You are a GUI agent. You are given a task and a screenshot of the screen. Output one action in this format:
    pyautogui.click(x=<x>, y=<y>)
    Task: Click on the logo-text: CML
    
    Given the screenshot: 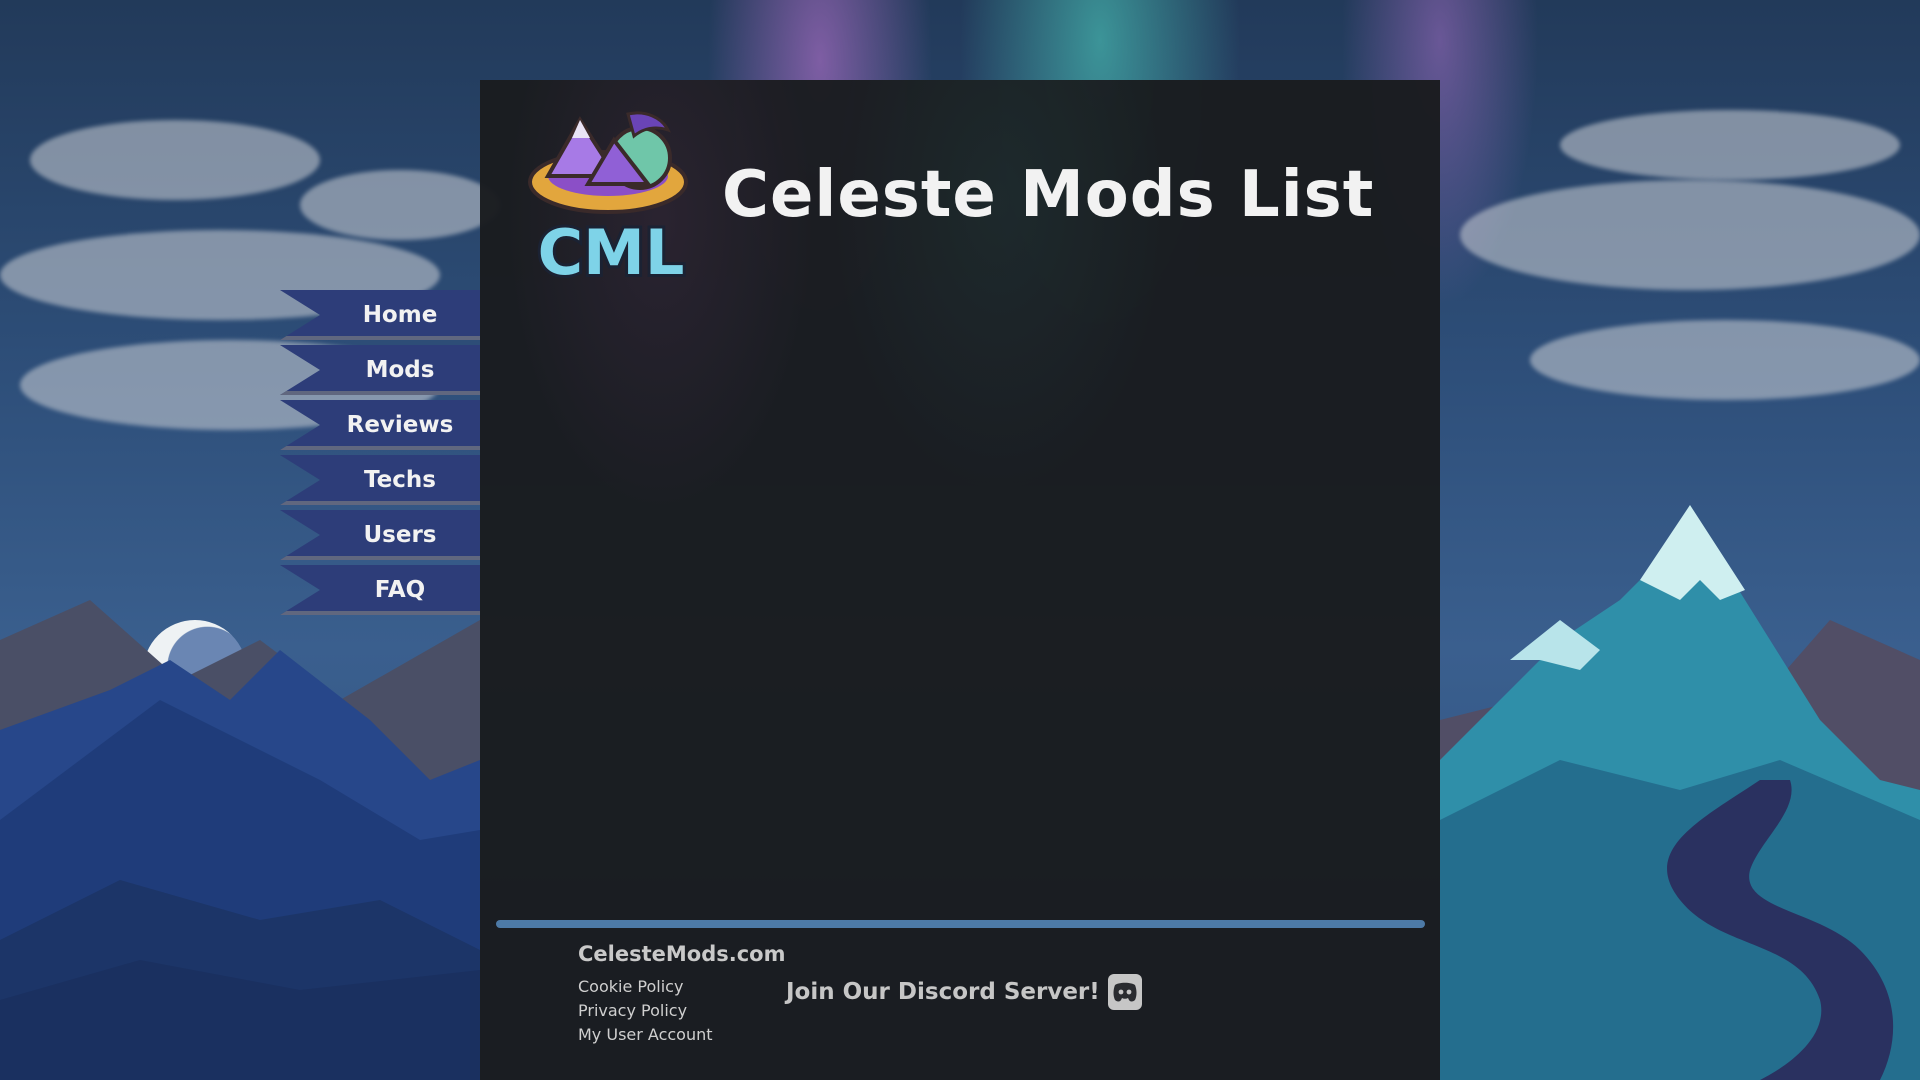 What is the action you would take?
    pyautogui.click(x=611, y=252)
    